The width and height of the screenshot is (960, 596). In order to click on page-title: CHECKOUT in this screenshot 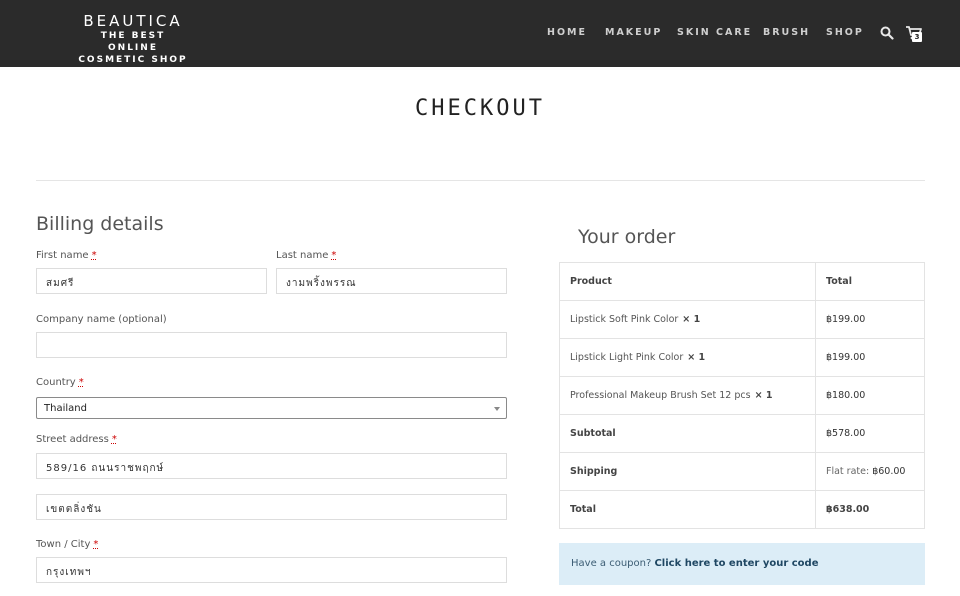, I will do `click(480, 108)`.